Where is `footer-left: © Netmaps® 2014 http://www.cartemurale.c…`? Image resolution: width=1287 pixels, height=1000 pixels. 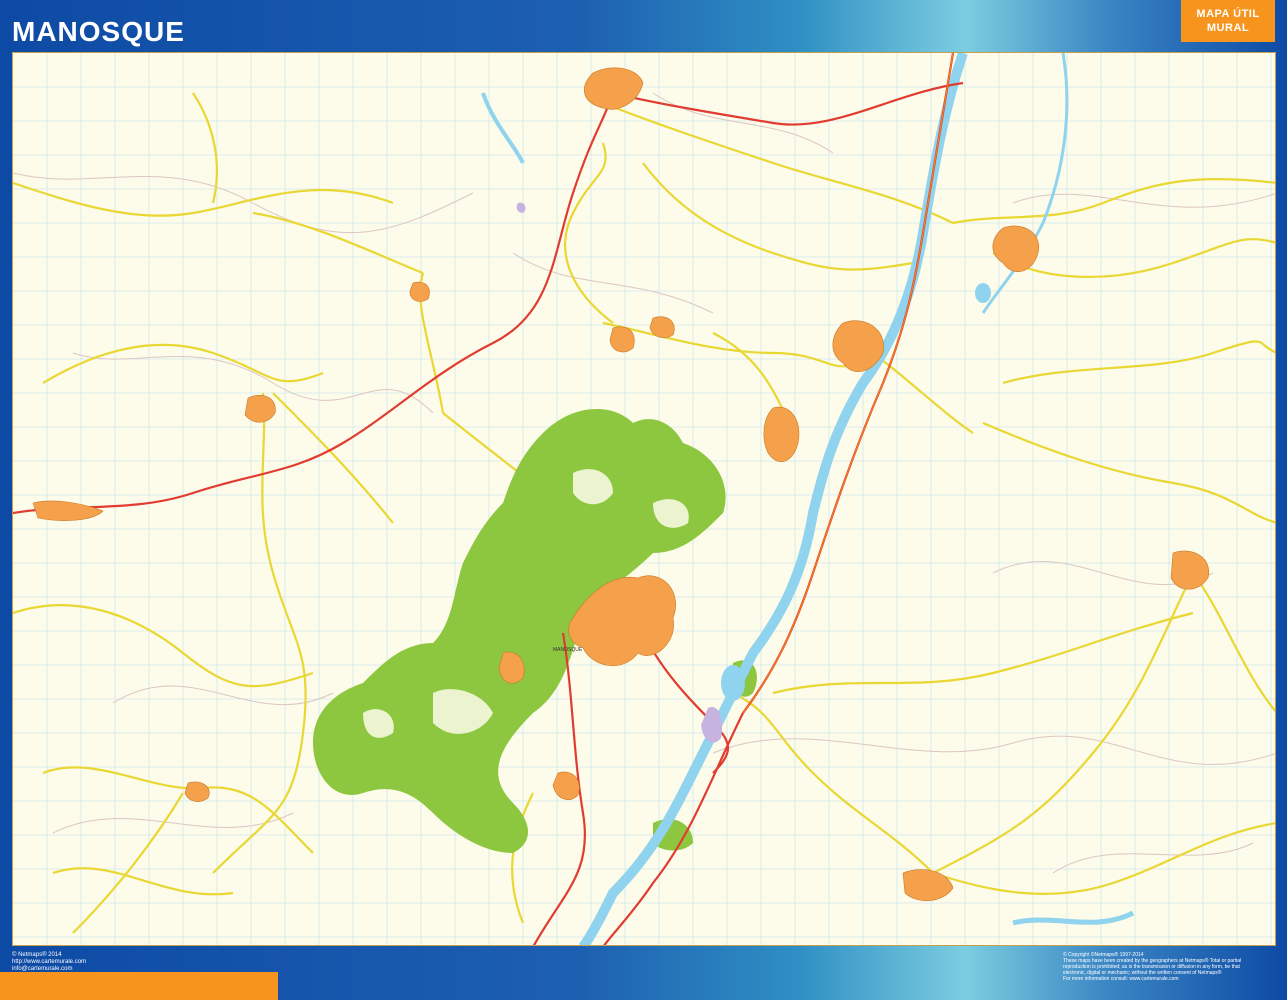
footer-left: © Netmaps® 2014 http://www.cartemurale.c… is located at coordinates (49, 962).